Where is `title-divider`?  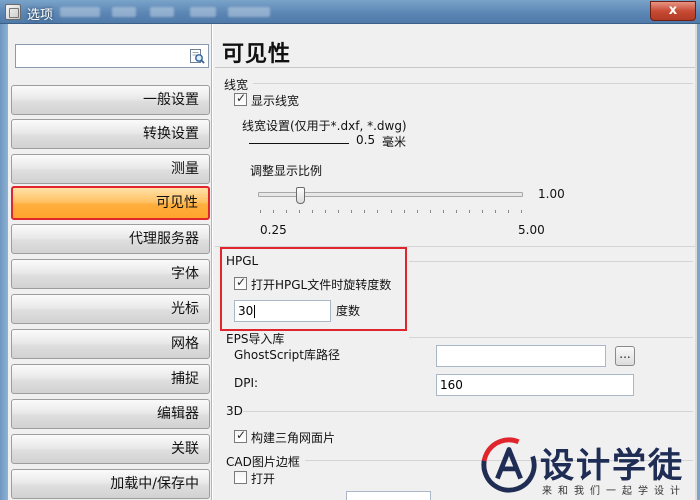
title-divider is located at coordinates (455, 67).